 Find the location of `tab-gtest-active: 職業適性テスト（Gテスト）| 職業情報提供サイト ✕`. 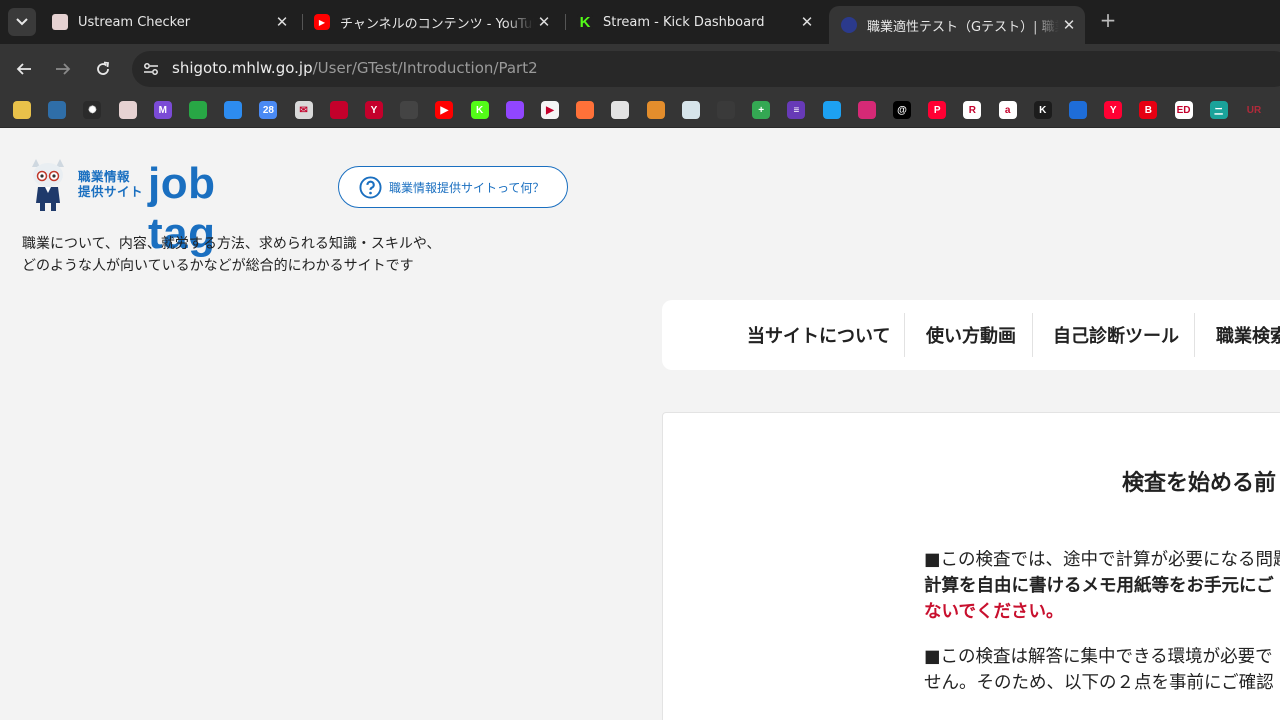

tab-gtest-active: 職業適性テスト（Gテスト）| 職業情報提供サイト ✕ is located at coordinates (957, 25).